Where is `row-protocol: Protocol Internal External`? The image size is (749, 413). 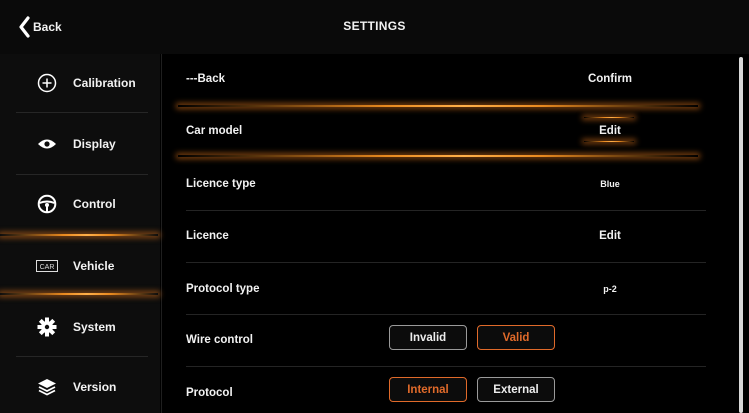 row-protocol: Protocol Internal External is located at coordinates (449, 389).